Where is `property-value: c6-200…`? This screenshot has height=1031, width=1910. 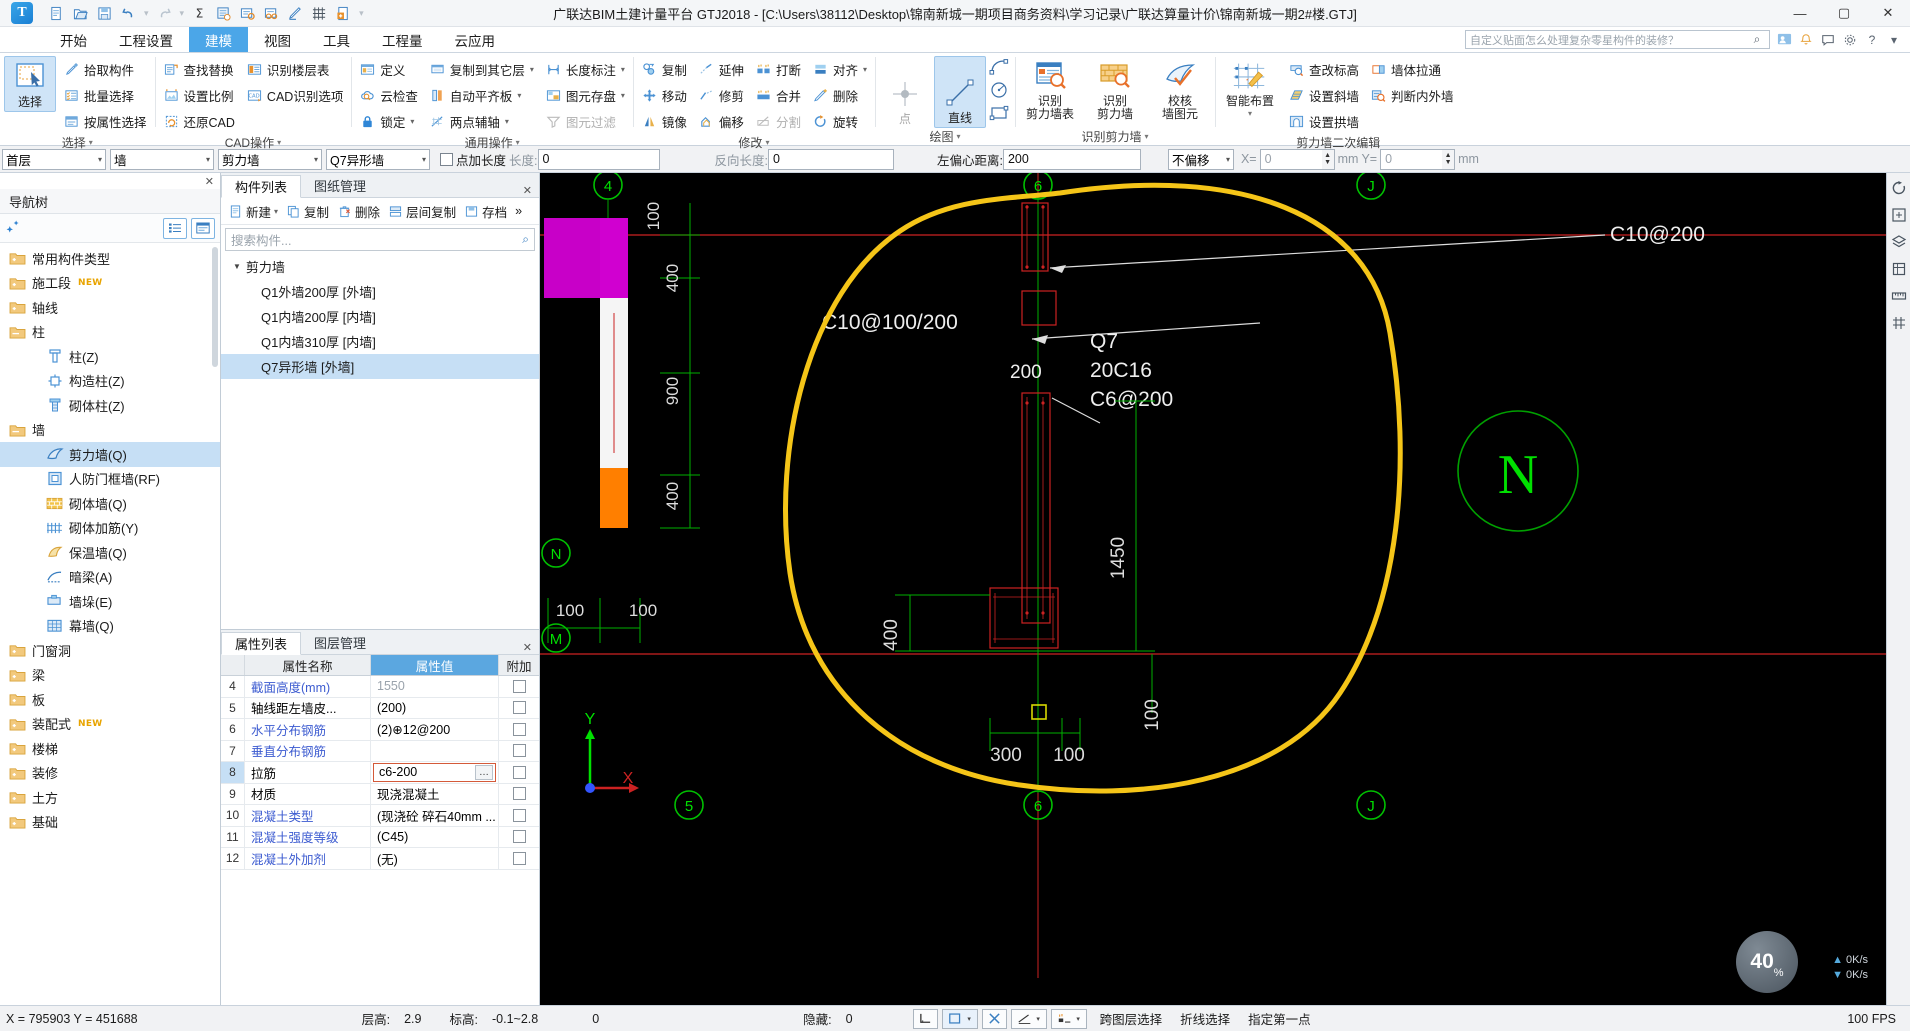 property-value: c6-200… is located at coordinates (435, 772).